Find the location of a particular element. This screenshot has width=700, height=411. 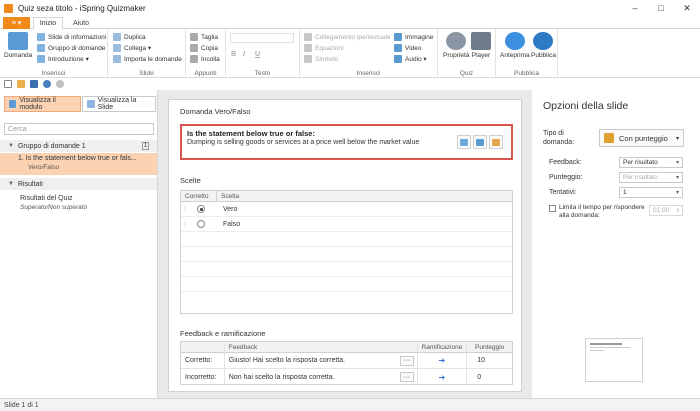

insert-audio-button is located at coordinates (496, 142).